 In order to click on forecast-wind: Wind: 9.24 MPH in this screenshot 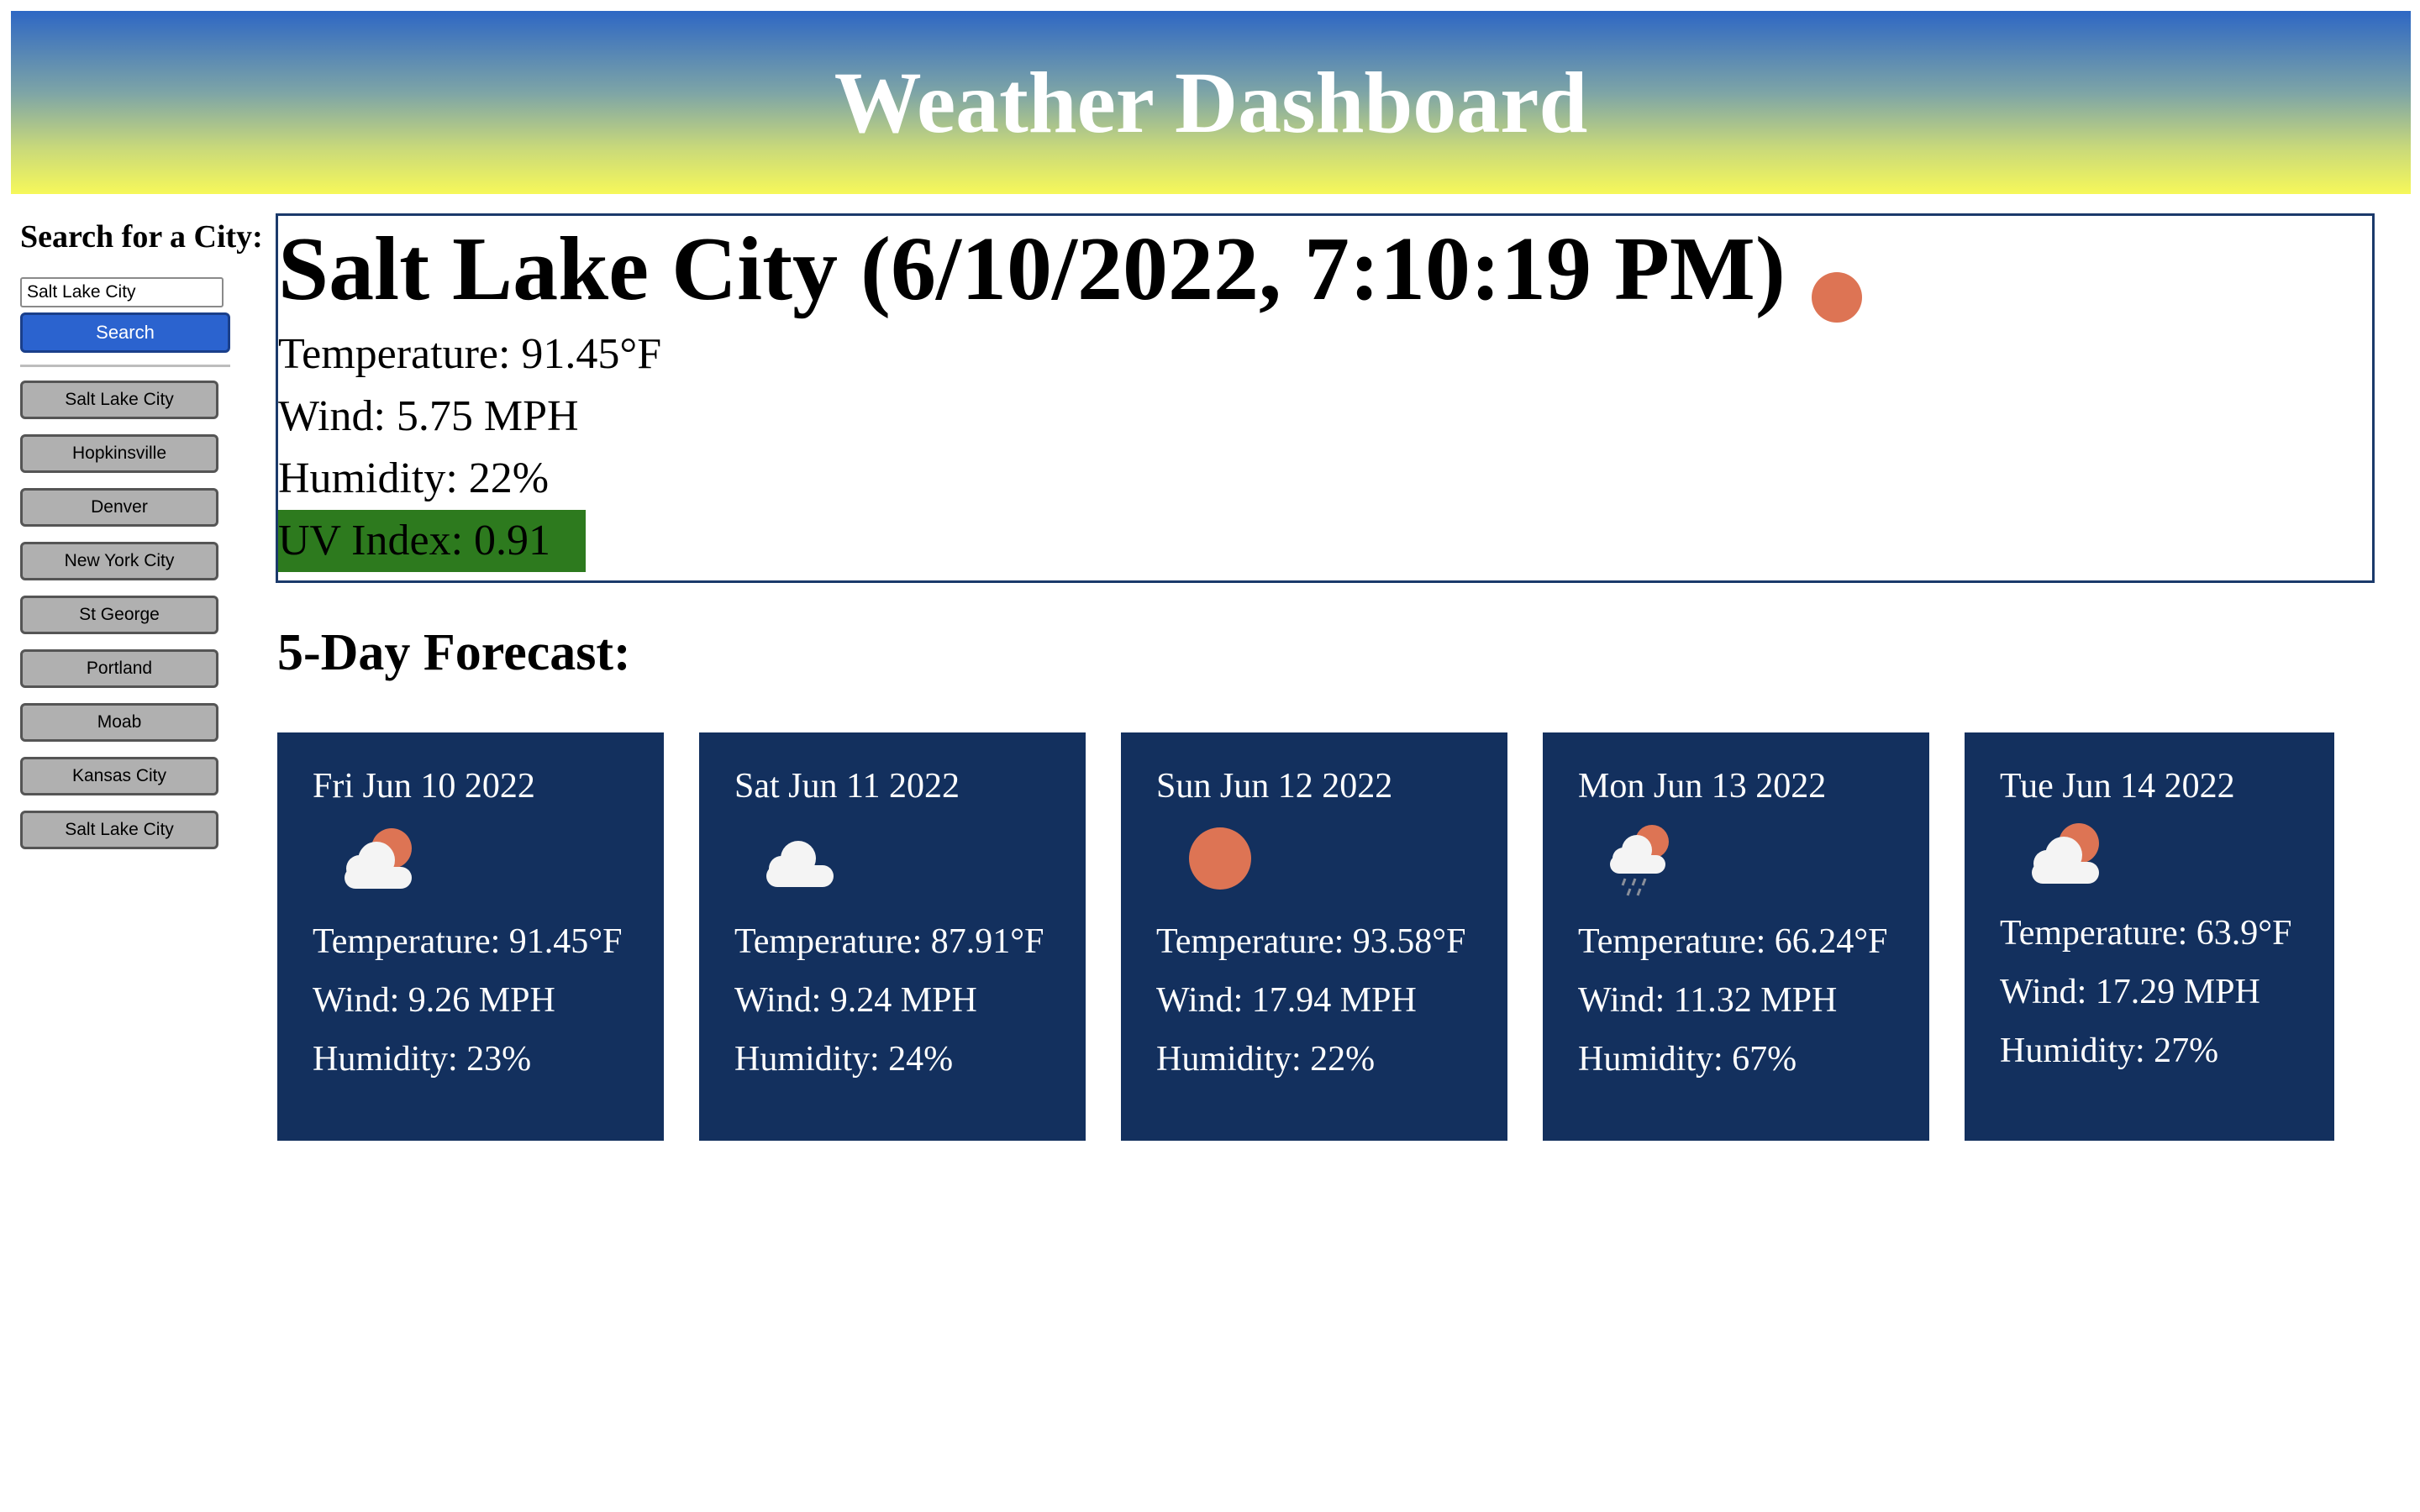, I will do `click(855, 1000)`.